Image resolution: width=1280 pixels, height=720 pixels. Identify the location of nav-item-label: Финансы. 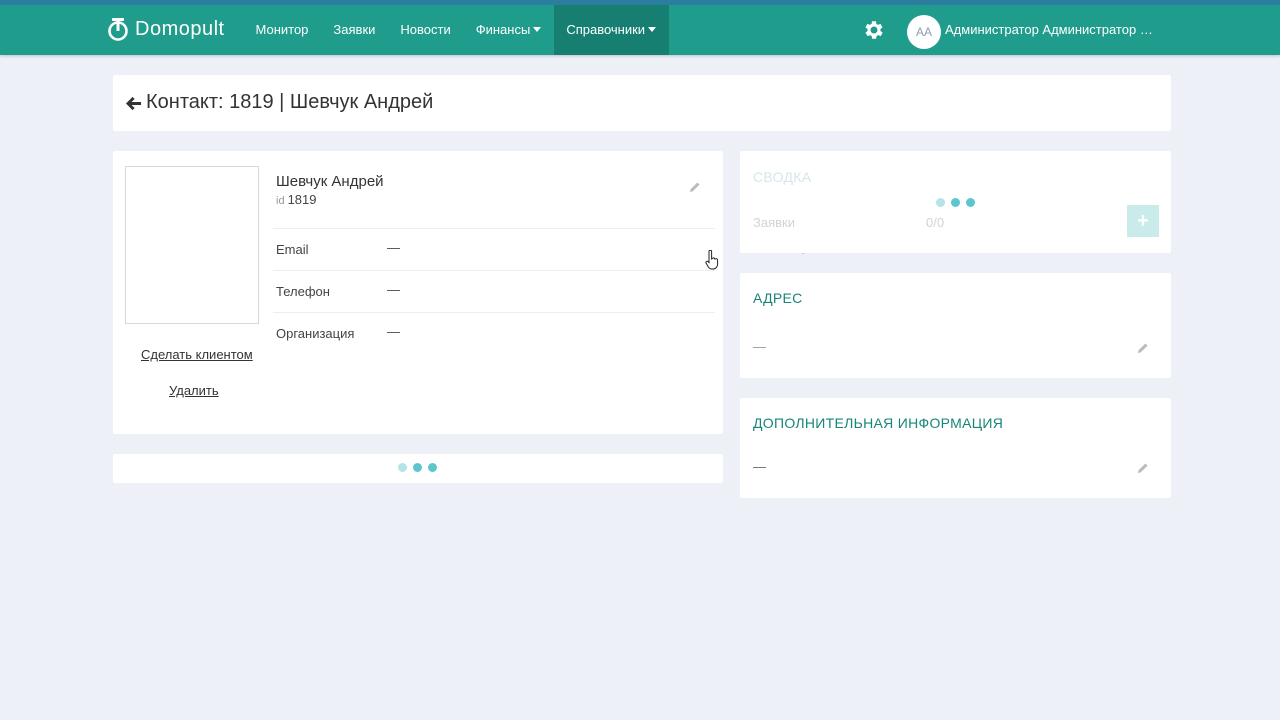
(503, 29).